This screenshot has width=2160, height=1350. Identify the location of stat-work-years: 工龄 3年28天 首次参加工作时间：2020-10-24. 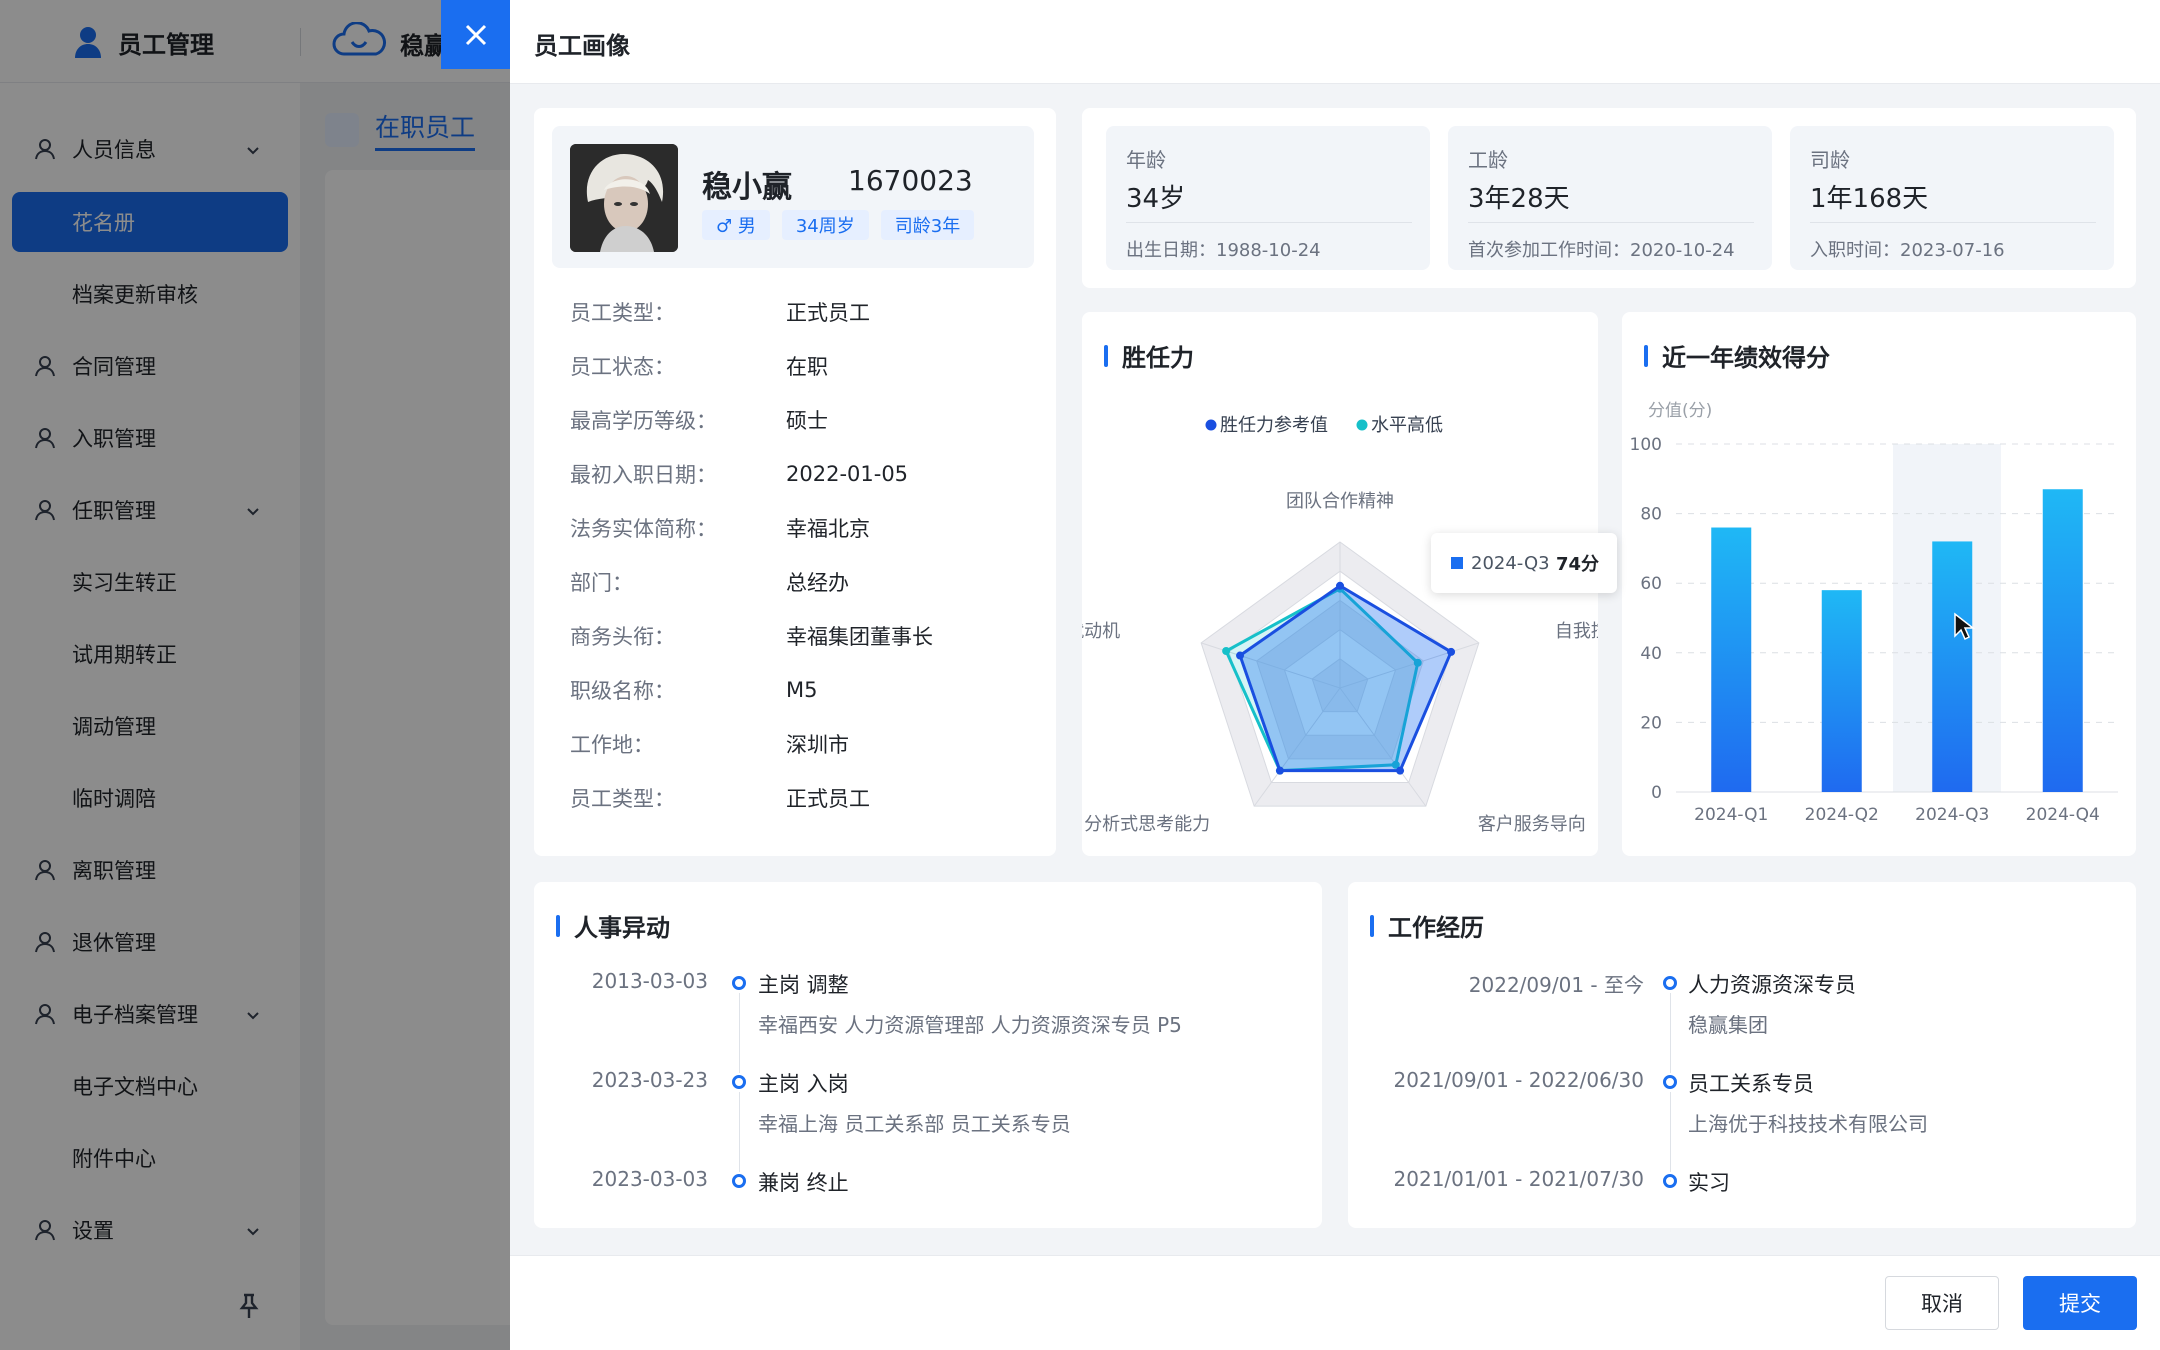
(1610, 198).